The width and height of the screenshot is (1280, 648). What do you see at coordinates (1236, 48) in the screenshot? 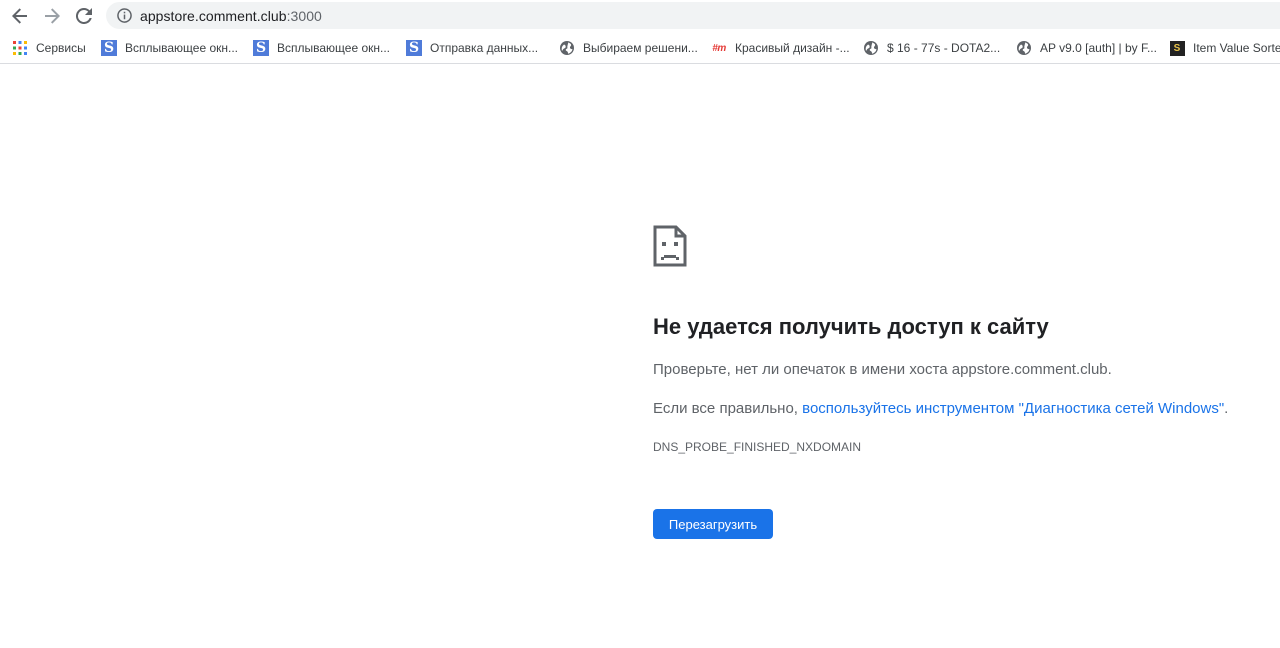
I see `bookmark-label: Item Value Sorter` at bounding box center [1236, 48].